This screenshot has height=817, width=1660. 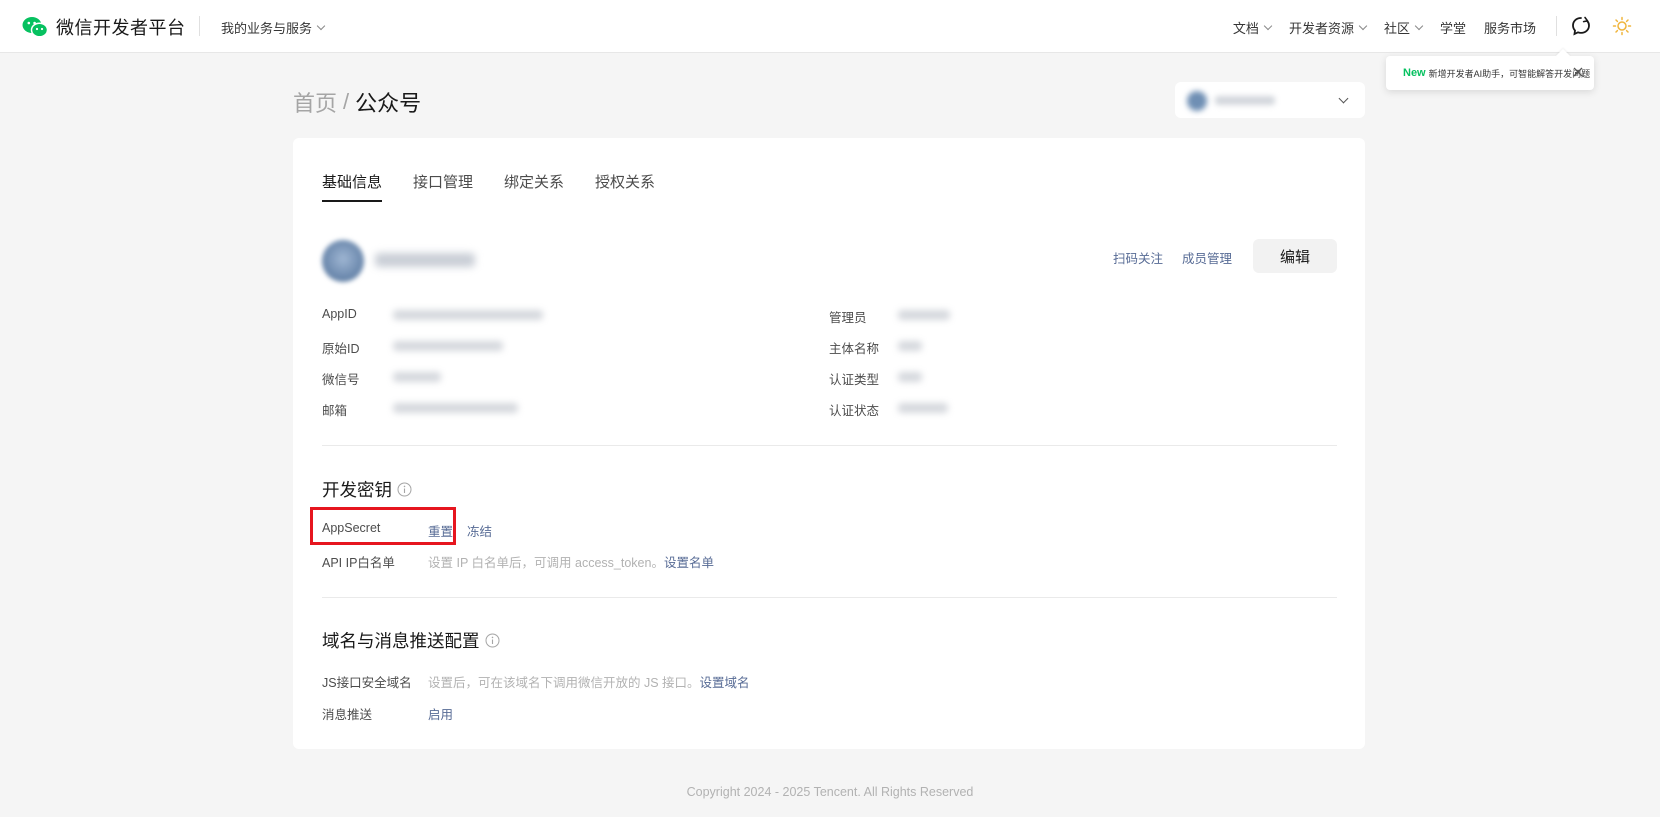 I want to click on message-push-label: 消息推送, so click(x=347, y=715).